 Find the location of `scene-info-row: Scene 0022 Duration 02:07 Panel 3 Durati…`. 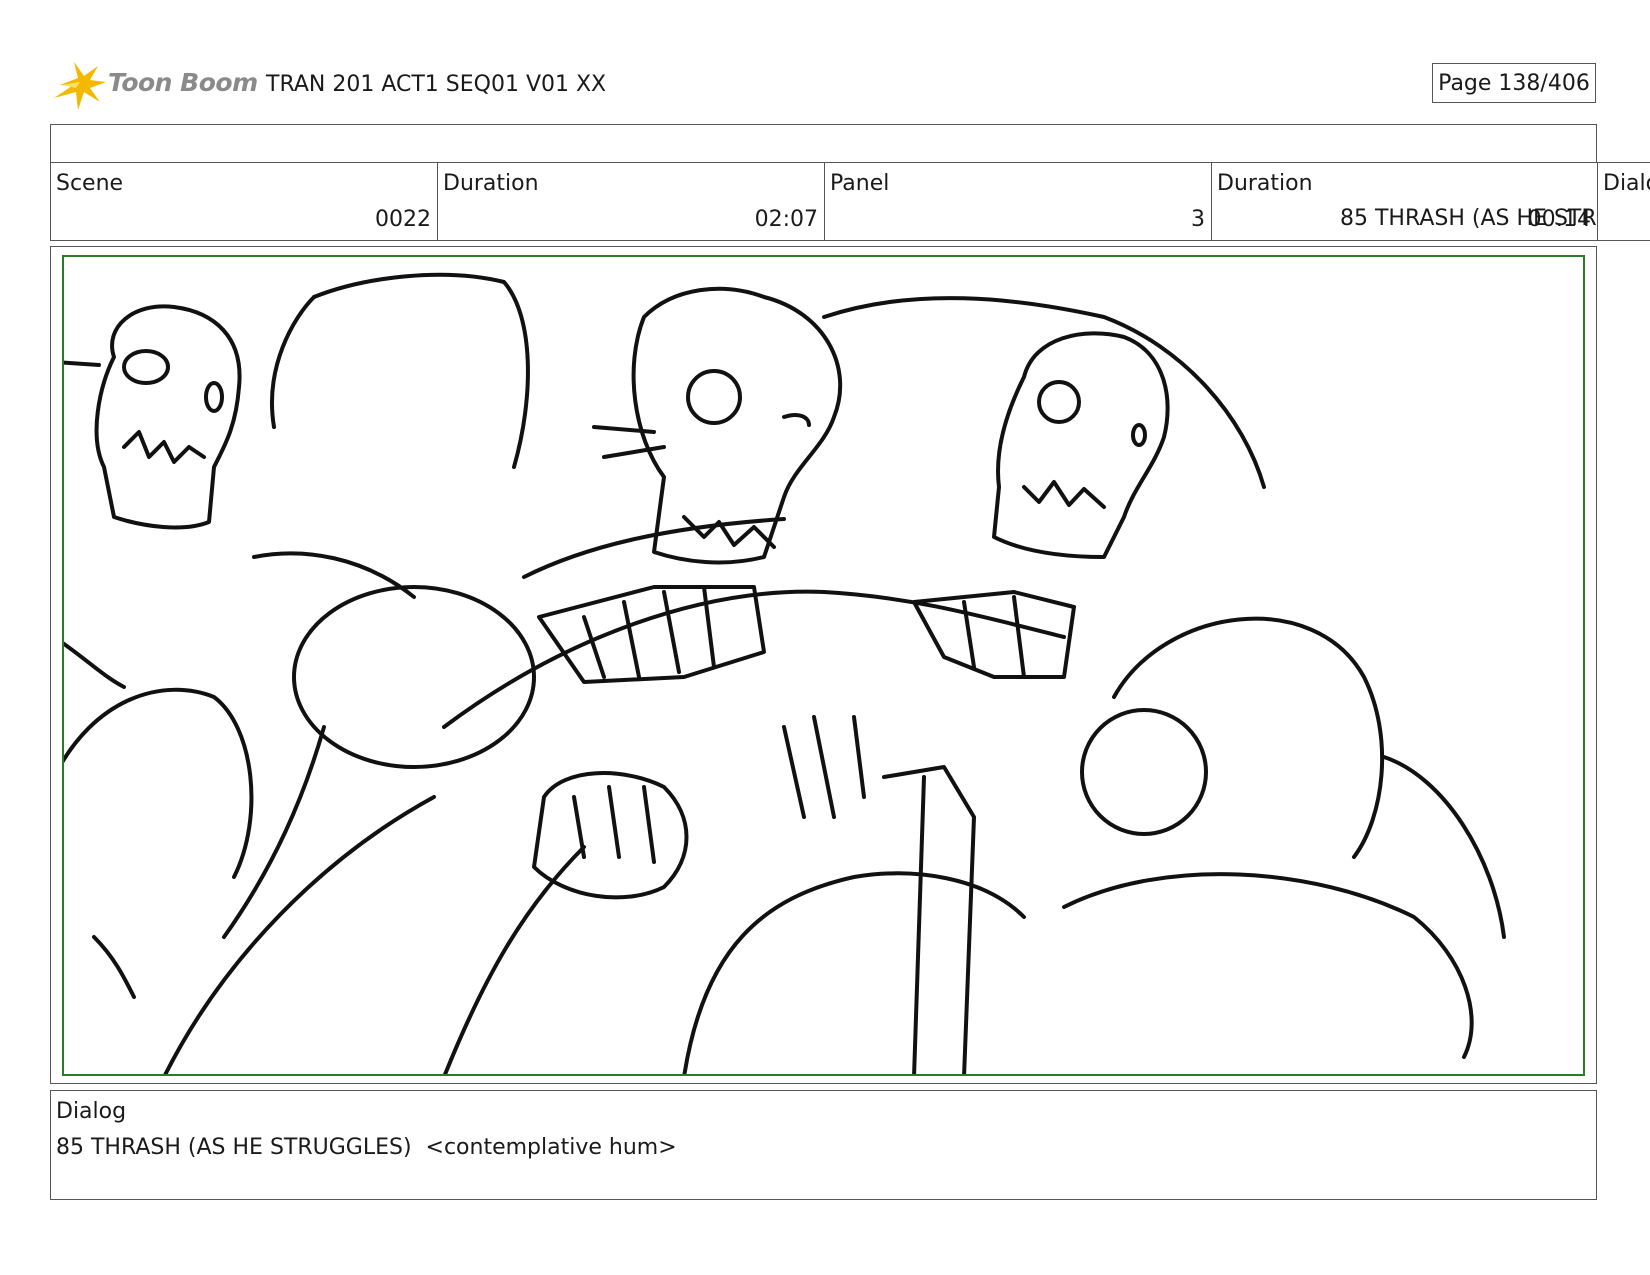

scene-info-row: Scene 0022 Duration 02:07 Panel 3 Durati… is located at coordinates (850, 201).